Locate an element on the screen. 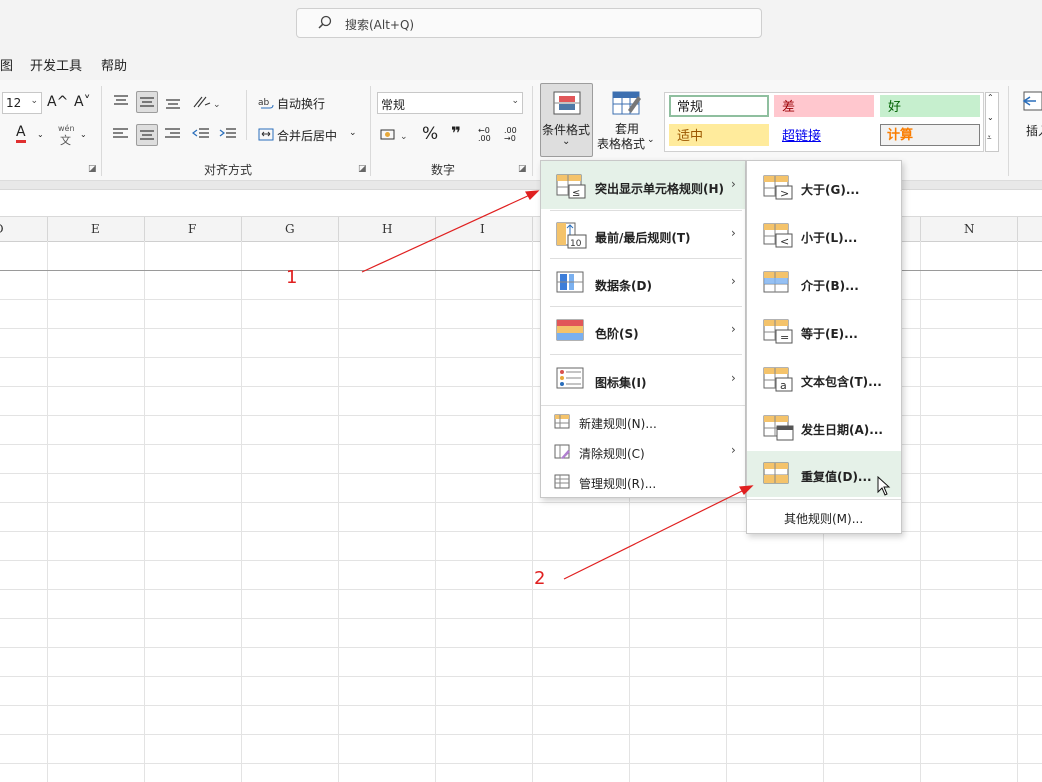 This screenshot has width=1042, height=782. decrease-indent-icon is located at coordinates (201, 134).